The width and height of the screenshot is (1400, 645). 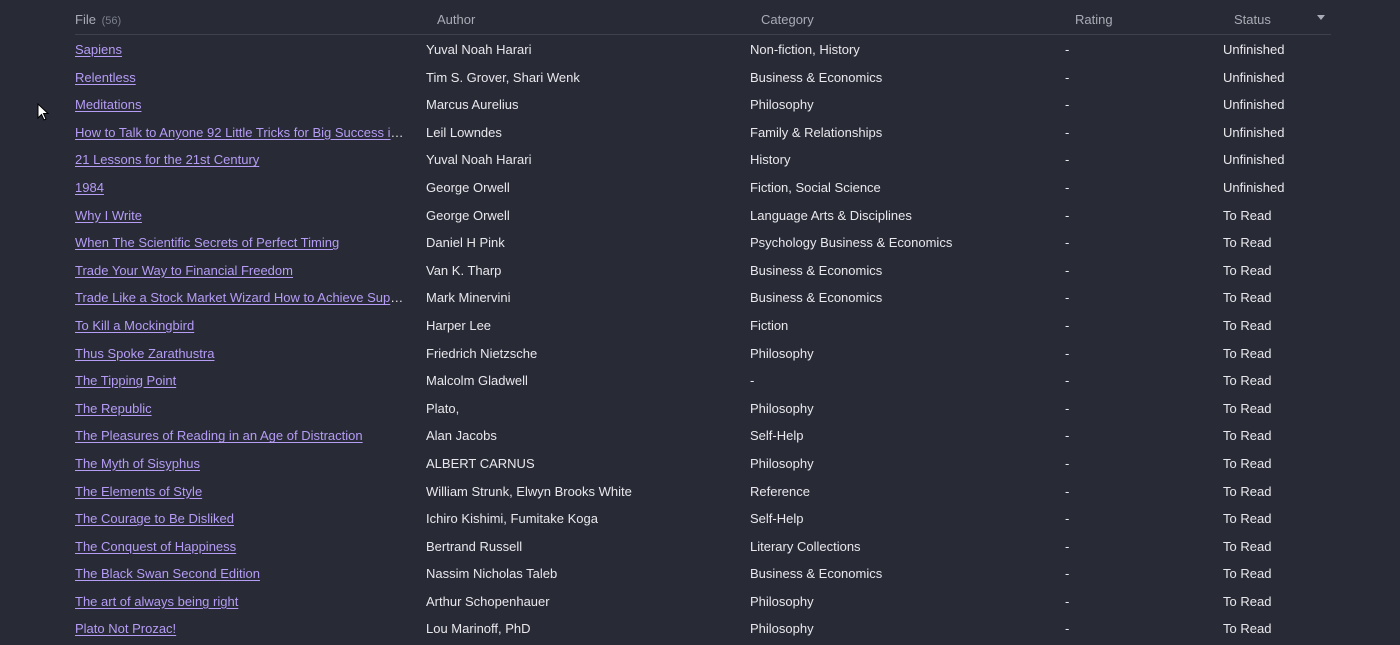 What do you see at coordinates (241, 464) in the screenshot?
I see `file-cell: The Myth of Sisyphus` at bounding box center [241, 464].